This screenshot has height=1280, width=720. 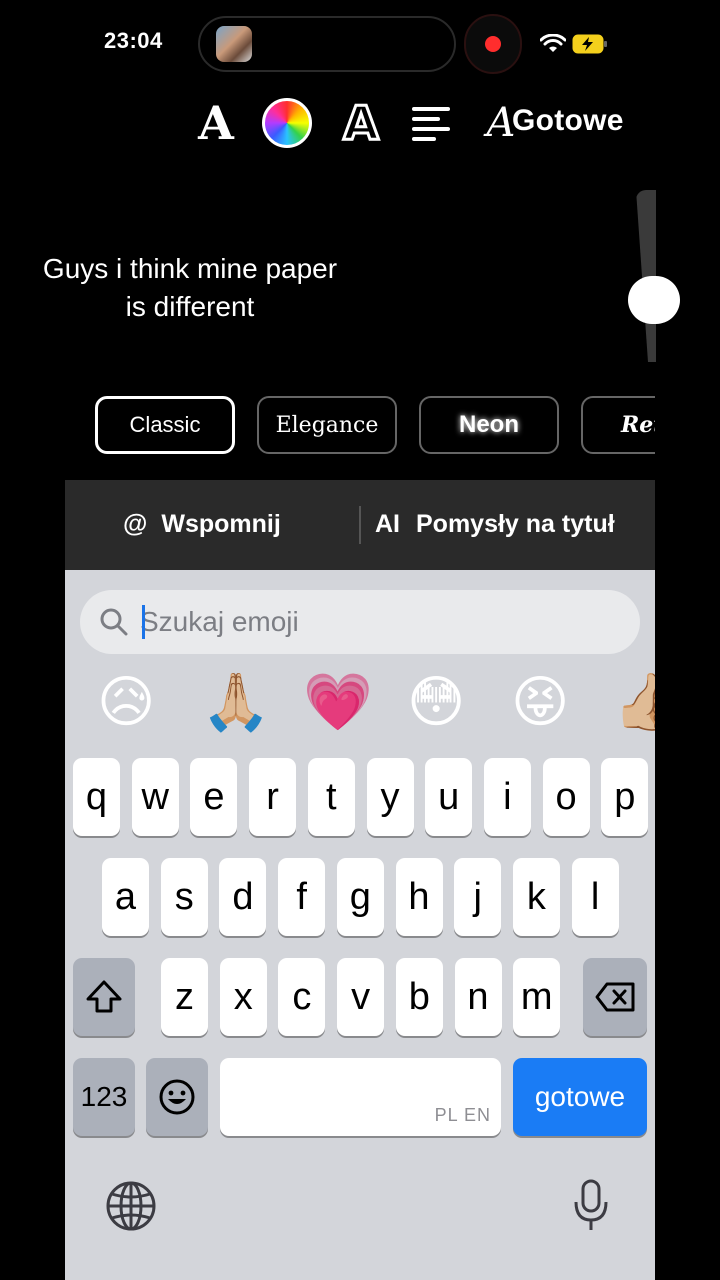 I want to click on emoji-thumbs-up: 👍🏼, so click(x=634, y=703).